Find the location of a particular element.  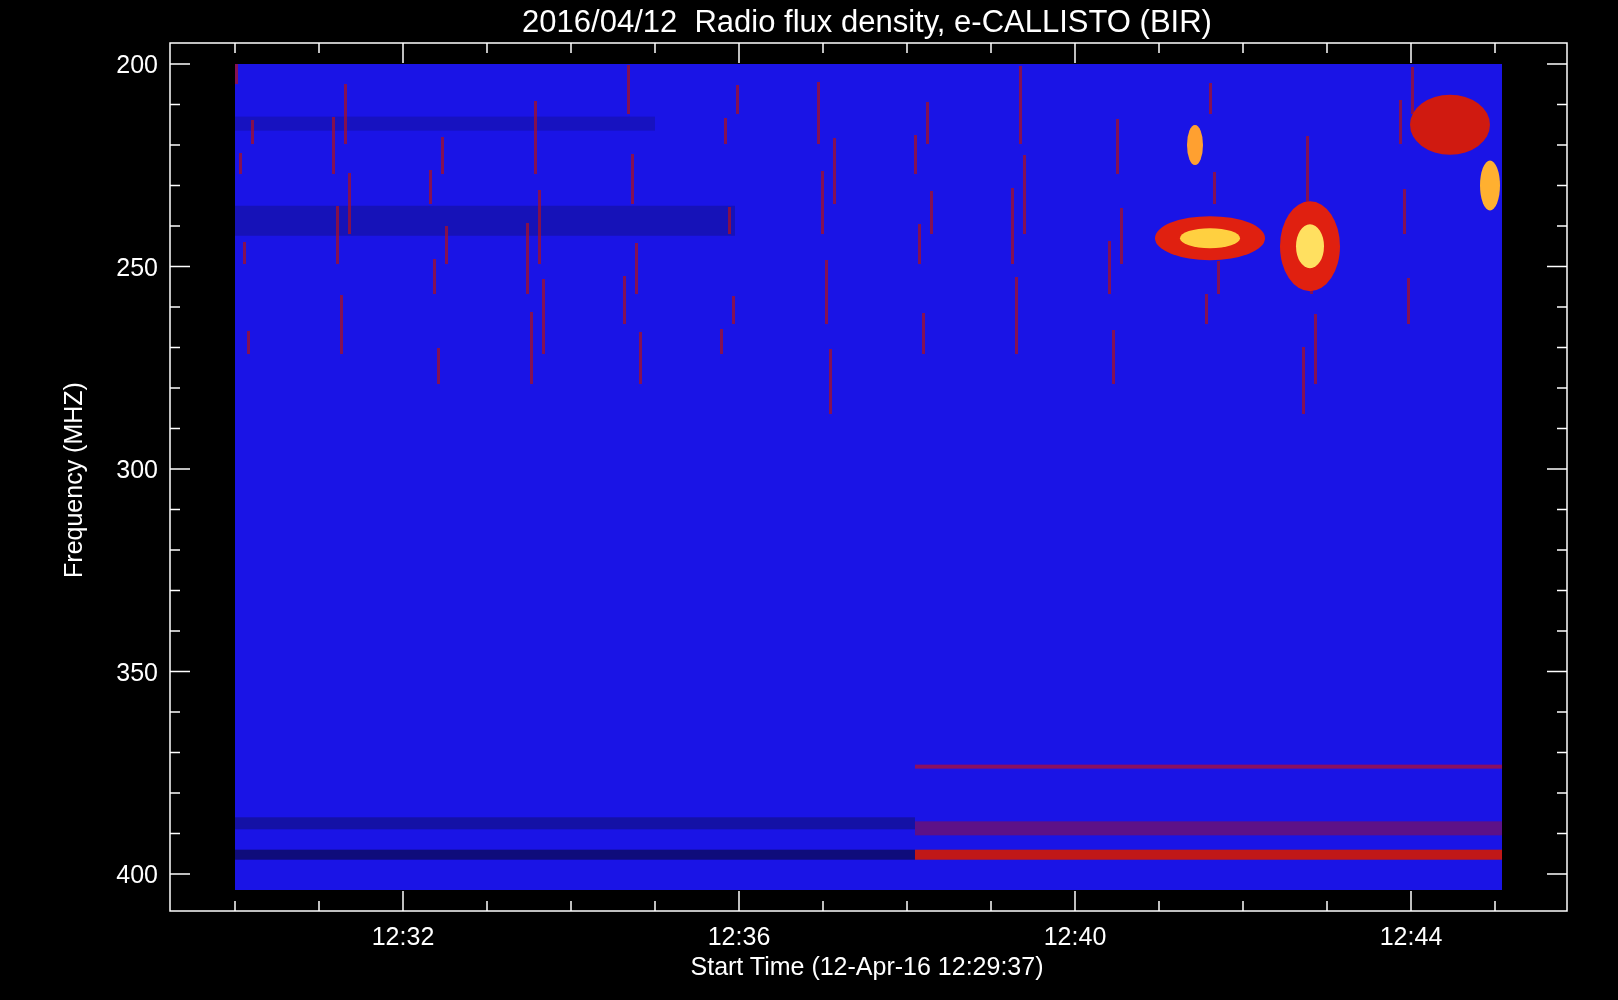

y-tick-label: 250 is located at coordinates (137, 266).